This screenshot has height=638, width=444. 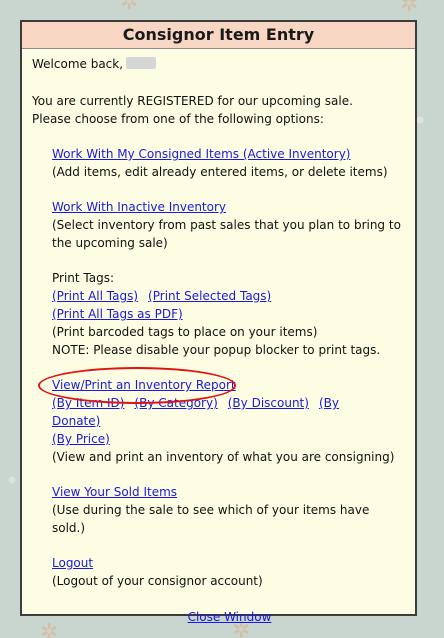 I want to click on inactive-inventory-link: Work With Inactive Inventory, so click(x=139, y=207).